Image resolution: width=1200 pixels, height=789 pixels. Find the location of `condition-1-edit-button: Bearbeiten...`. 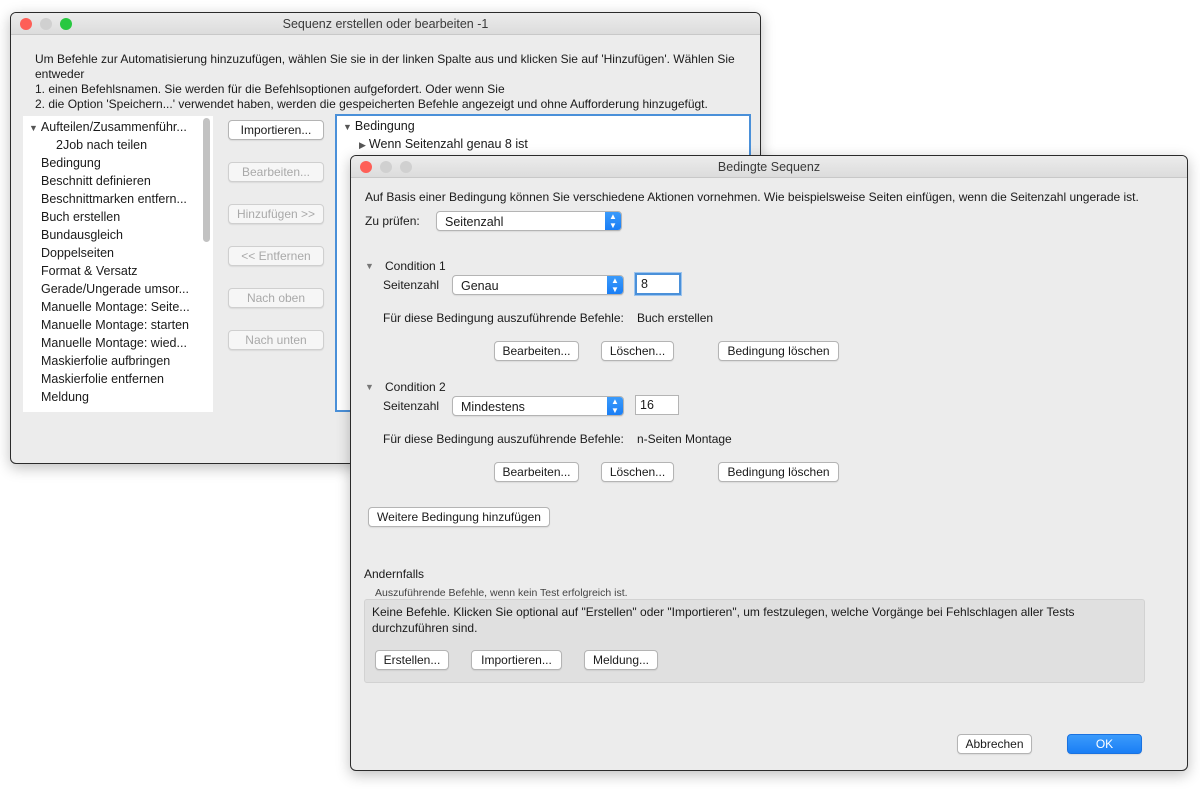

condition-1-edit-button: Bearbeiten... is located at coordinates (536, 351).